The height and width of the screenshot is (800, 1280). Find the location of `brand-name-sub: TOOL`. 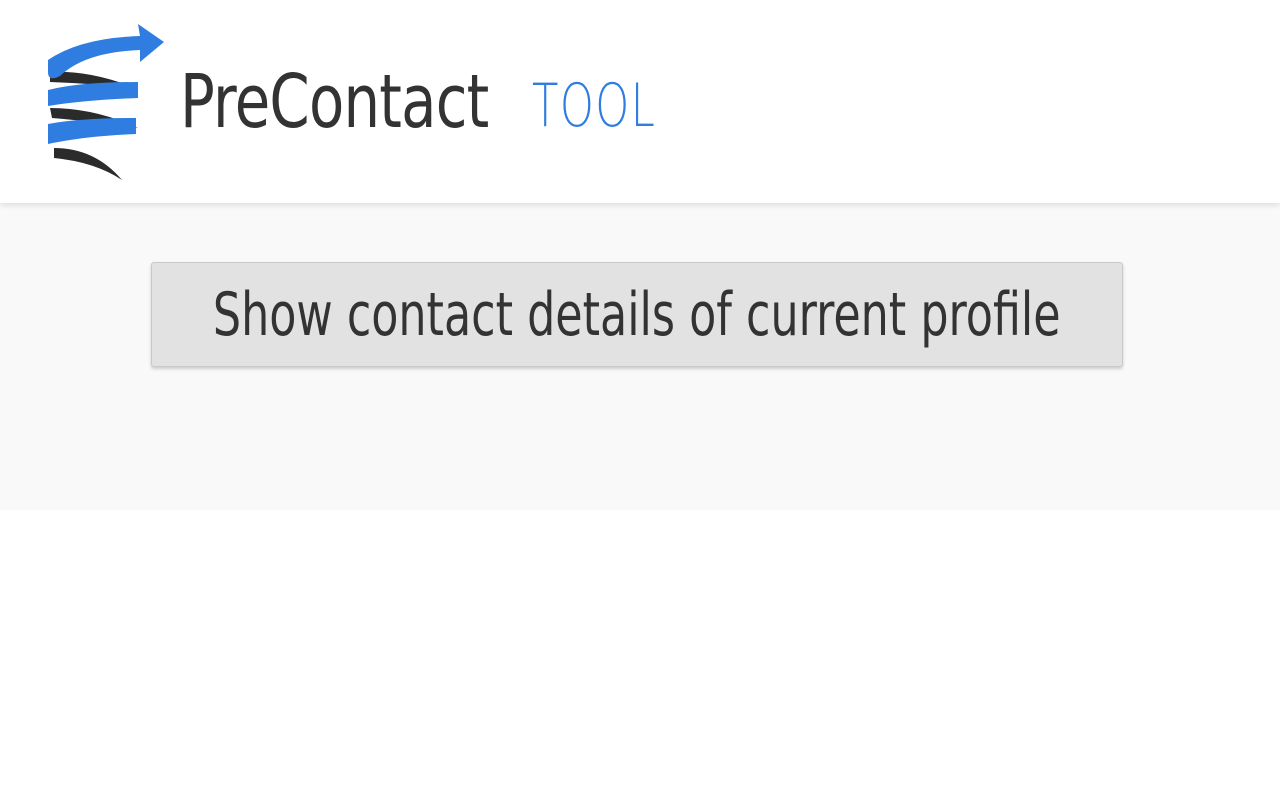

brand-name-sub: TOOL is located at coordinates (594, 106).